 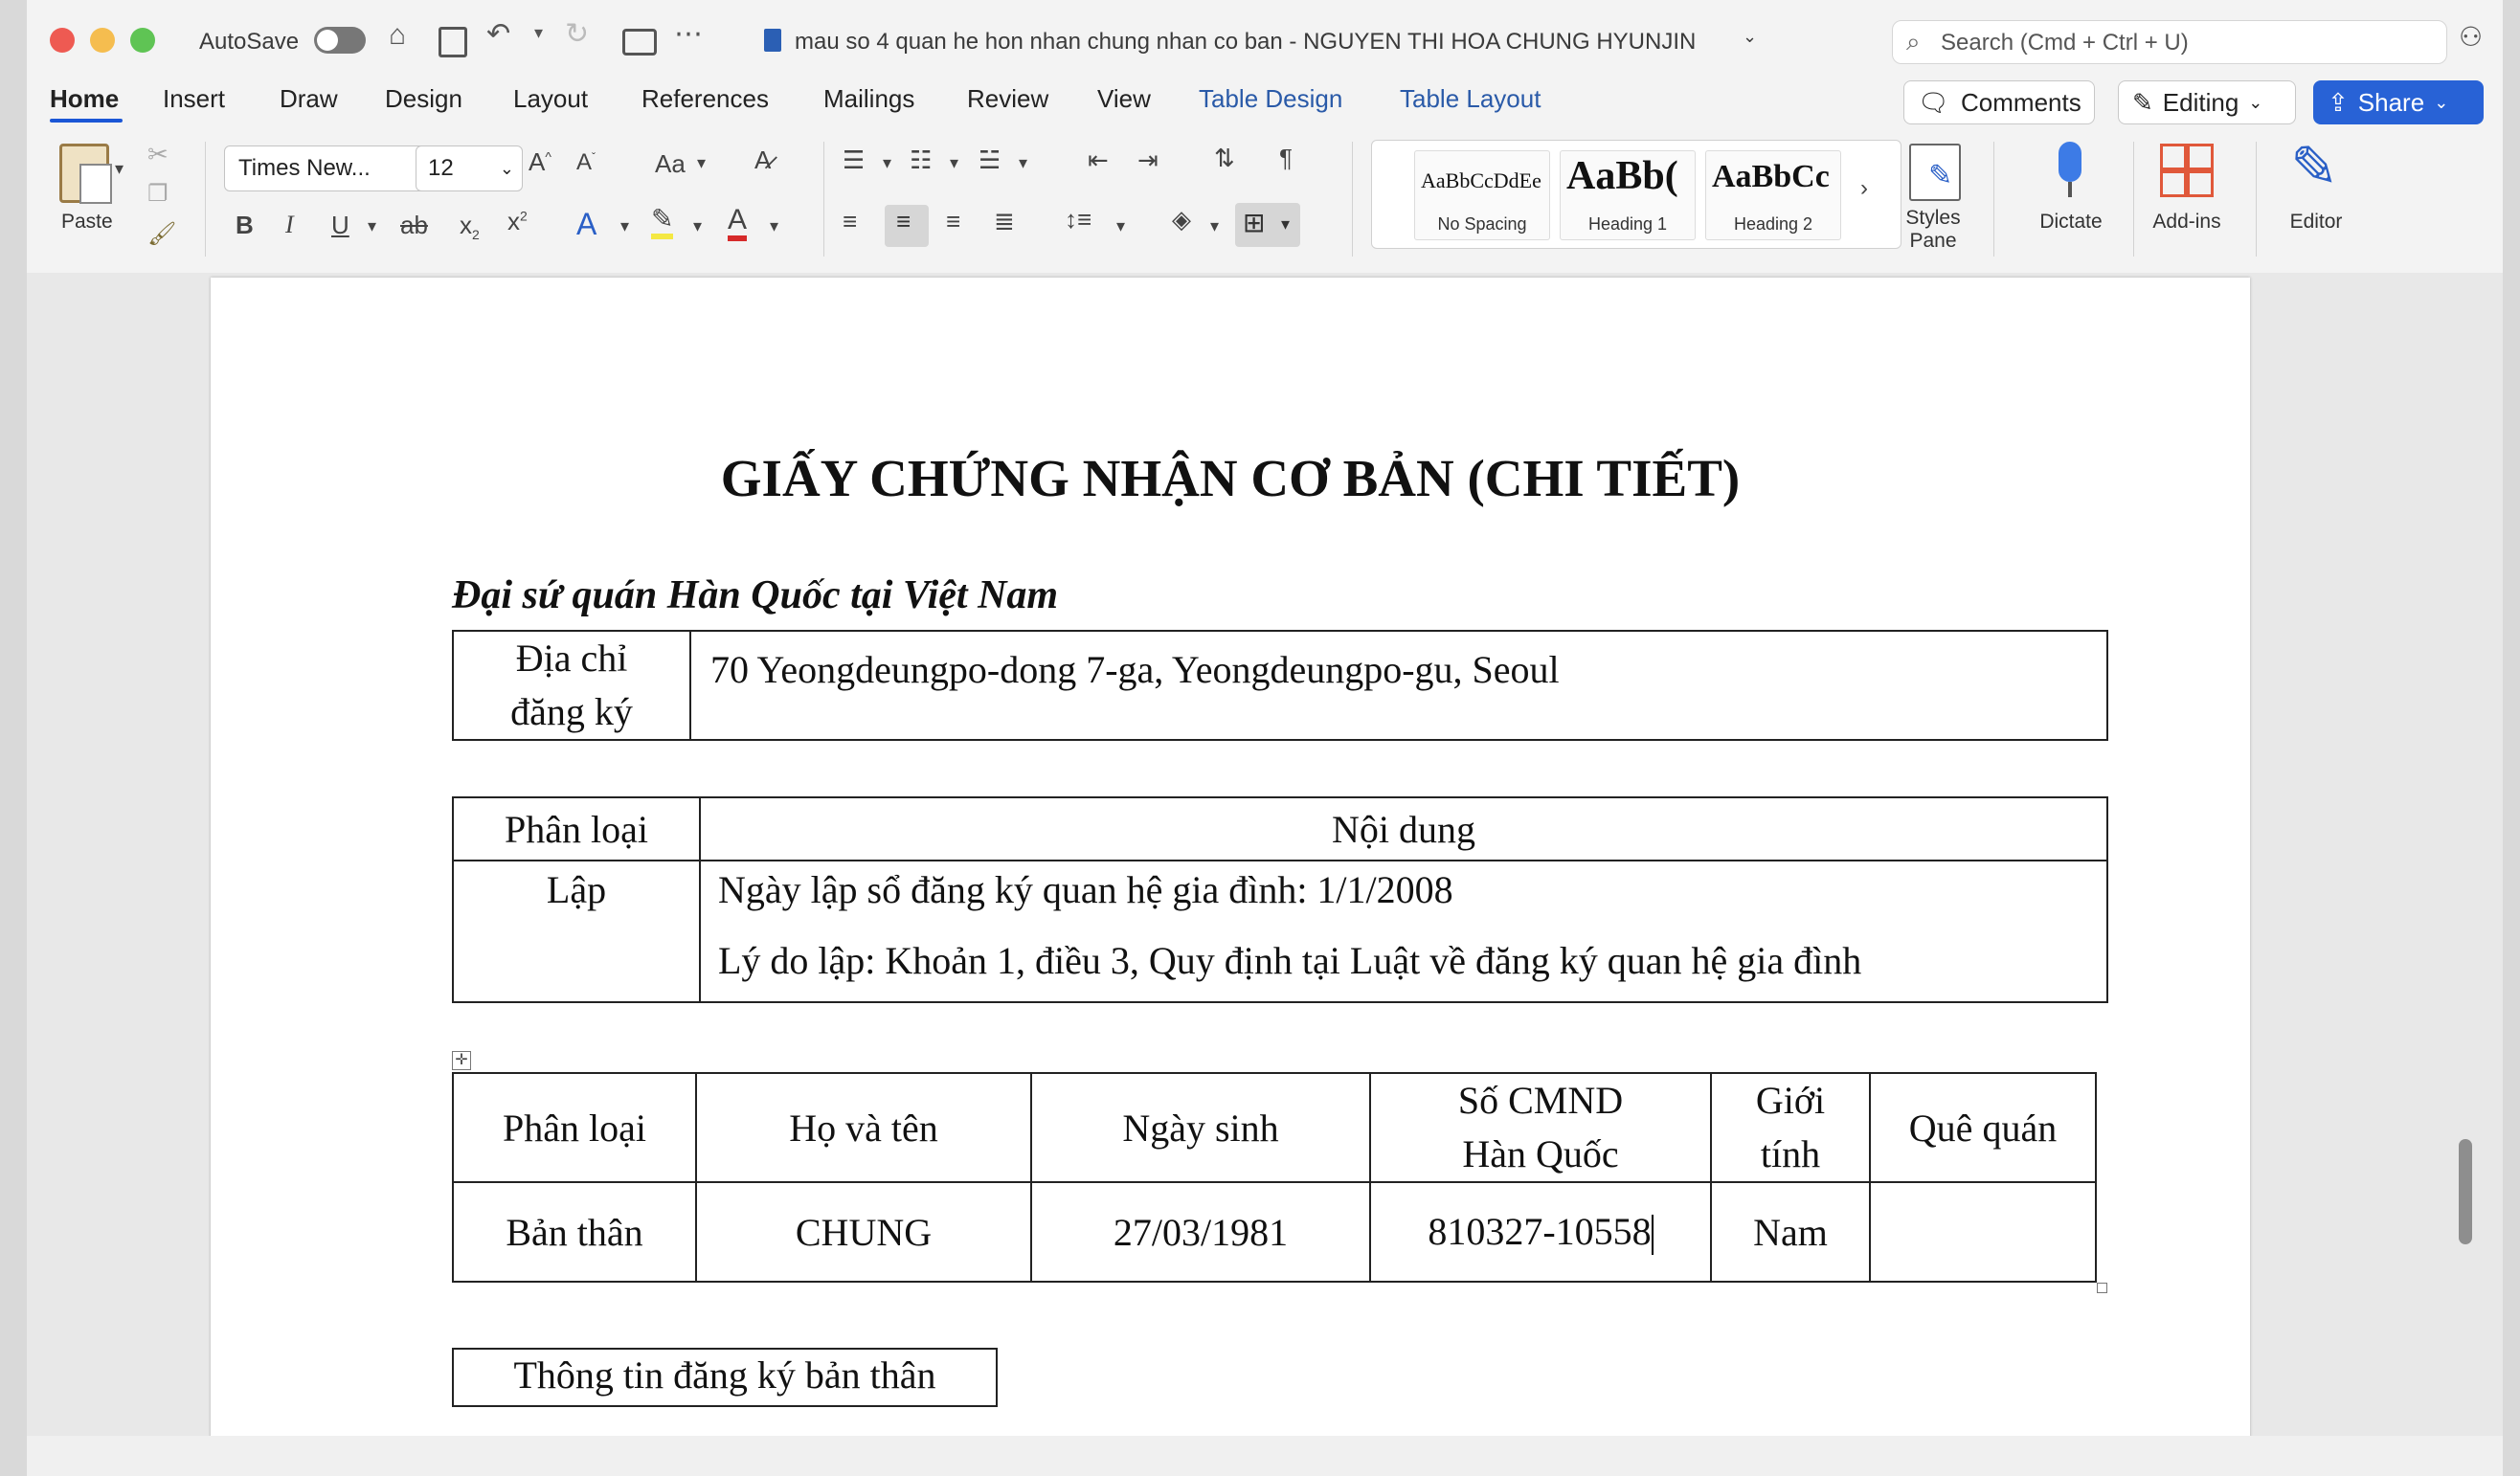 I want to click on grow-font-icon: A^, so click(x=540, y=162).